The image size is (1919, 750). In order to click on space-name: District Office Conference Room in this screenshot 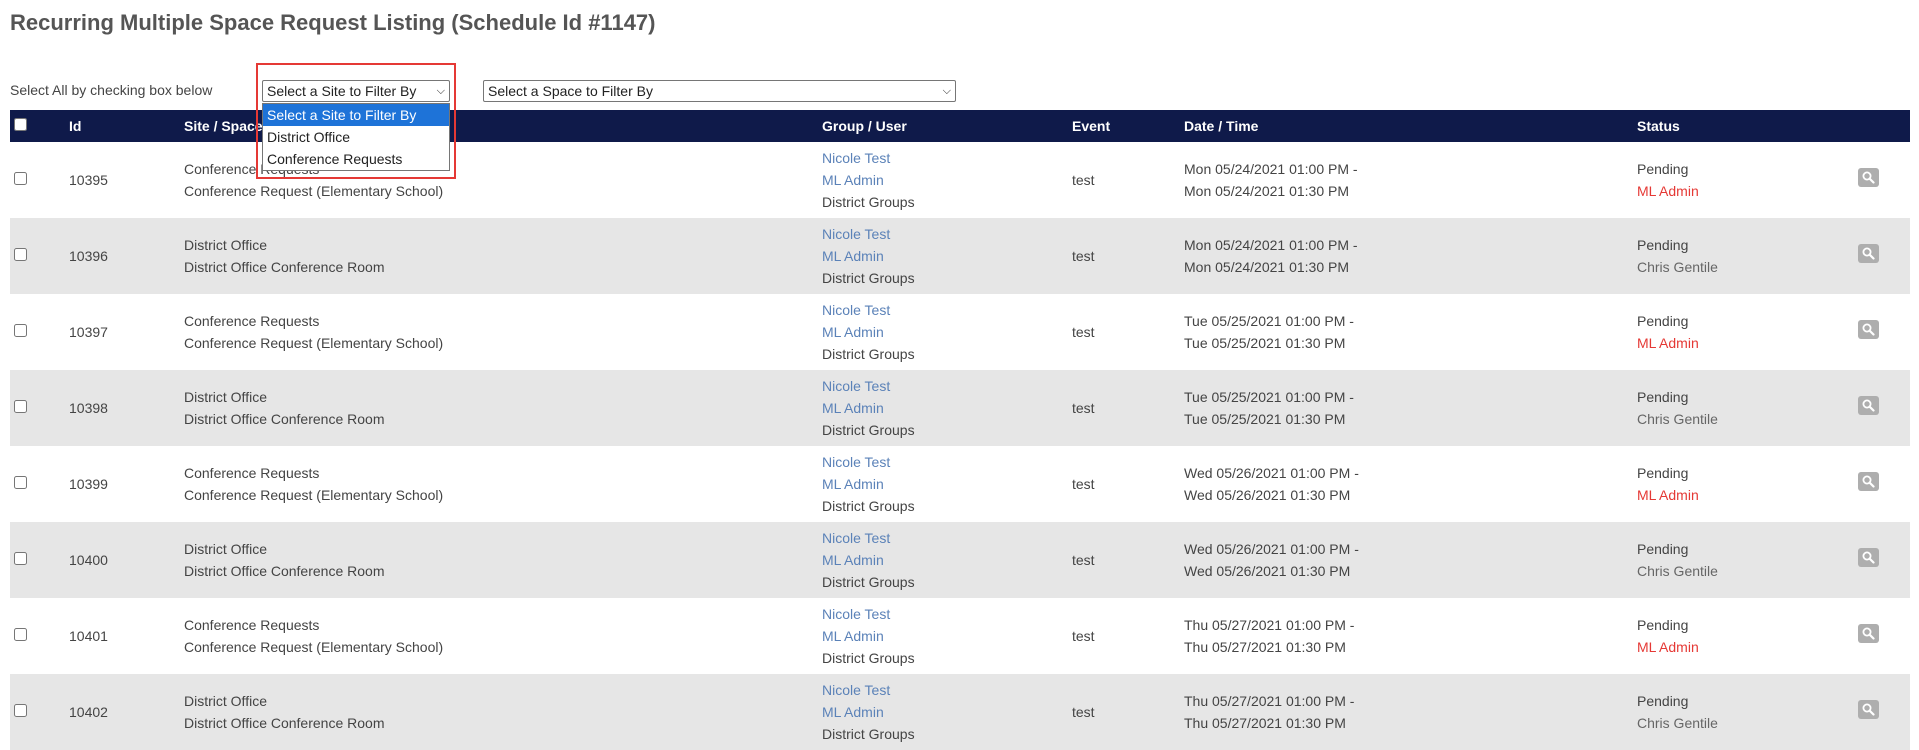, I will do `click(284, 419)`.